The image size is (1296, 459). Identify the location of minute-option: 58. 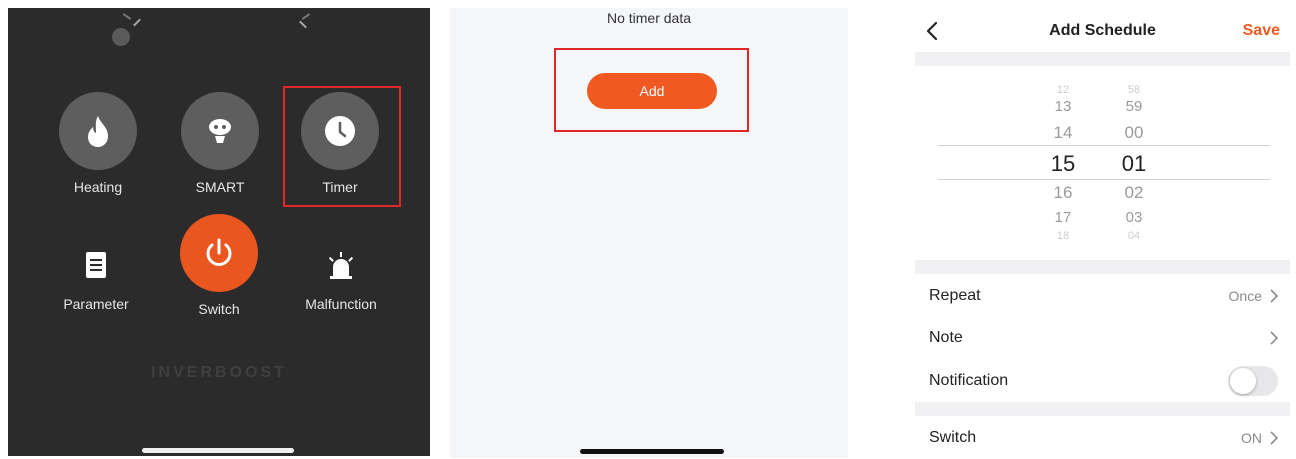
(1134, 90).